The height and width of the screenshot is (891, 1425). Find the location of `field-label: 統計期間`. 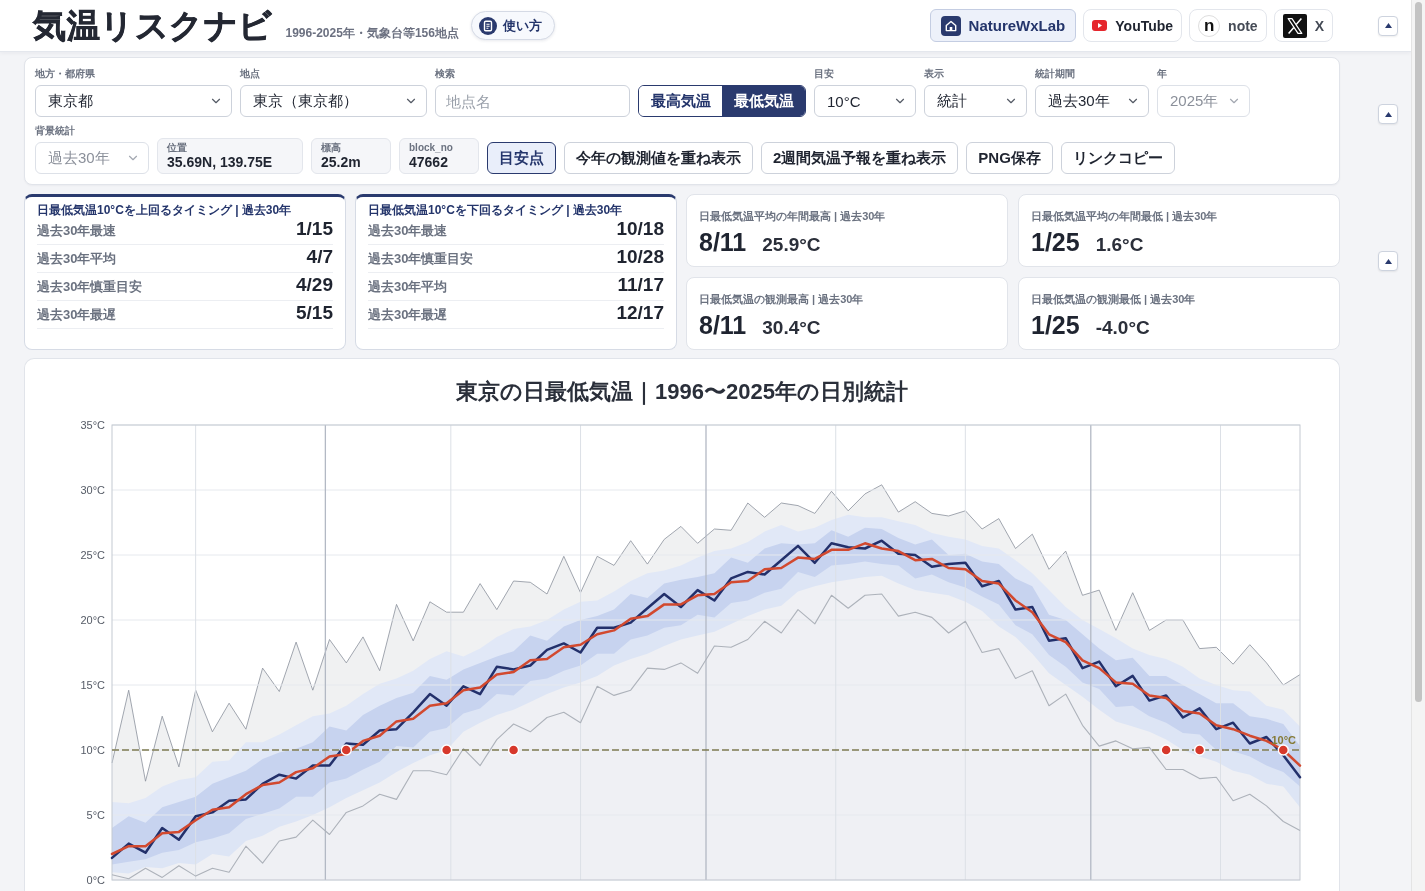

field-label: 統計期間 is located at coordinates (1055, 74).